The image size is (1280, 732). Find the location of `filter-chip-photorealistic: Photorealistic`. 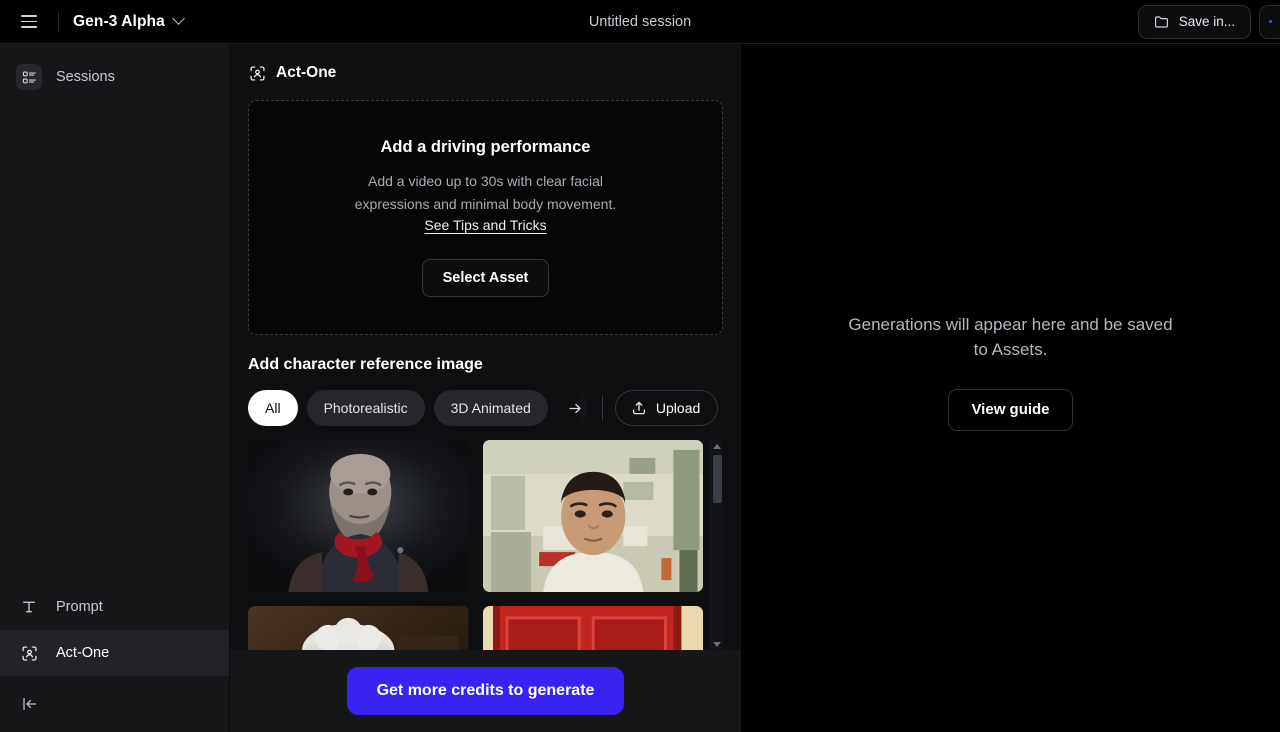

filter-chip-photorealistic: Photorealistic is located at coordinates (365, 408).